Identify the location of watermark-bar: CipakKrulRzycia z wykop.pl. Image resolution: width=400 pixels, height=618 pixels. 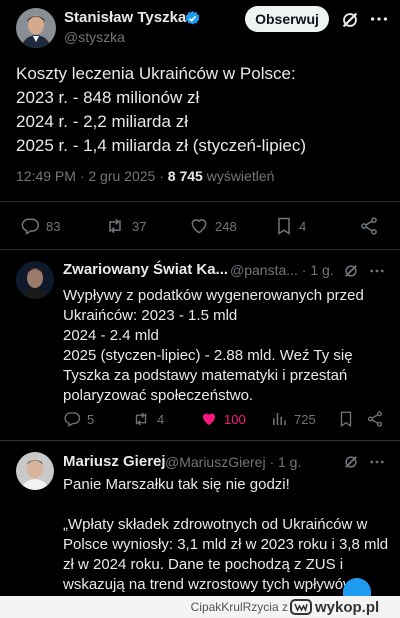
(200, 607).